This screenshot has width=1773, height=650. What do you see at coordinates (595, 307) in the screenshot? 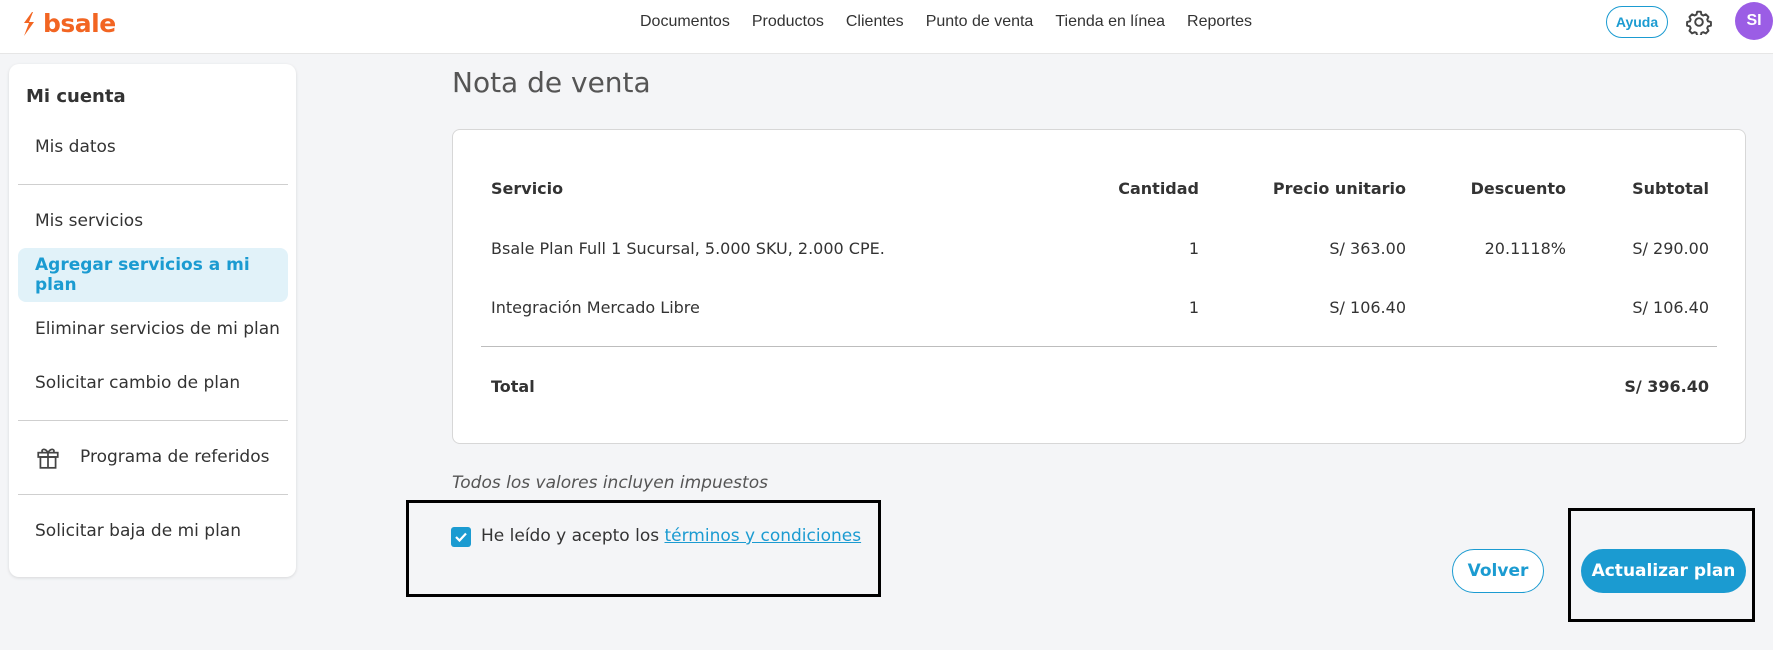
I see `cell-servicio: Integración Mercado Libre` at bounding box center [595, 307].